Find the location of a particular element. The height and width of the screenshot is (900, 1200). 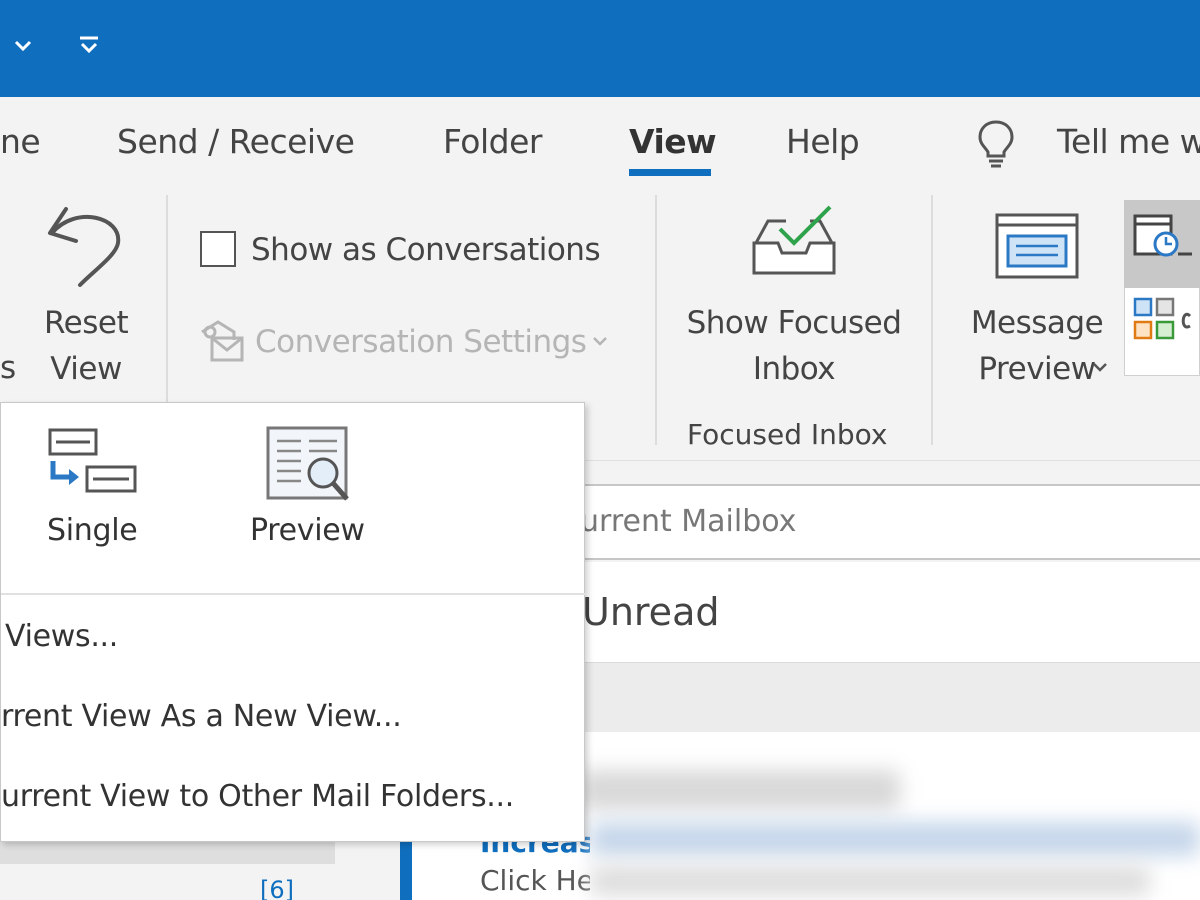

lightbulb-icon is located at coordinates (996, 145).